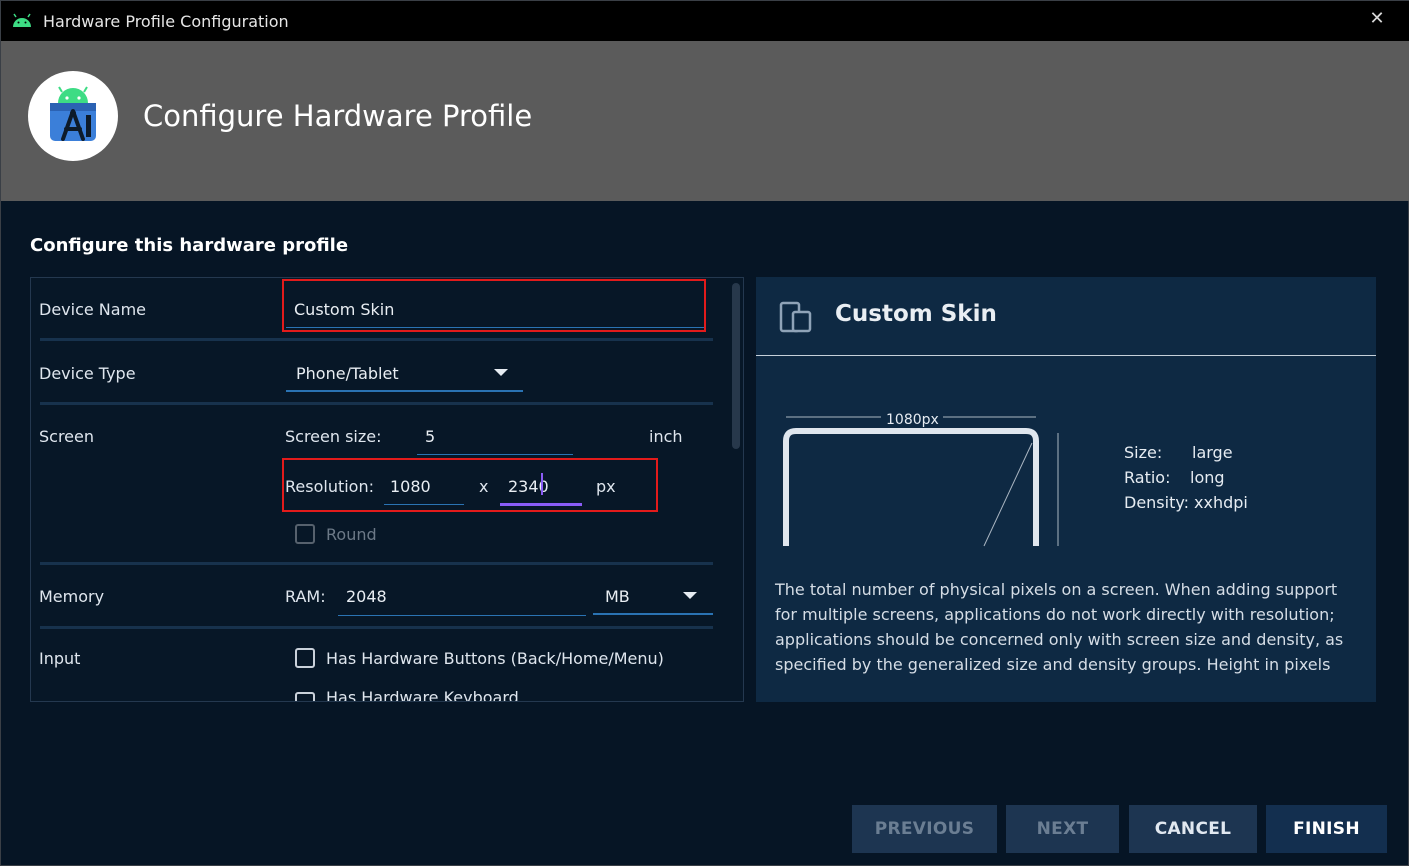 This screenshot has width=1409, height=866. Describe the element at coordinates (22, 20) in the screenshot. I see `android-icon` at that location.